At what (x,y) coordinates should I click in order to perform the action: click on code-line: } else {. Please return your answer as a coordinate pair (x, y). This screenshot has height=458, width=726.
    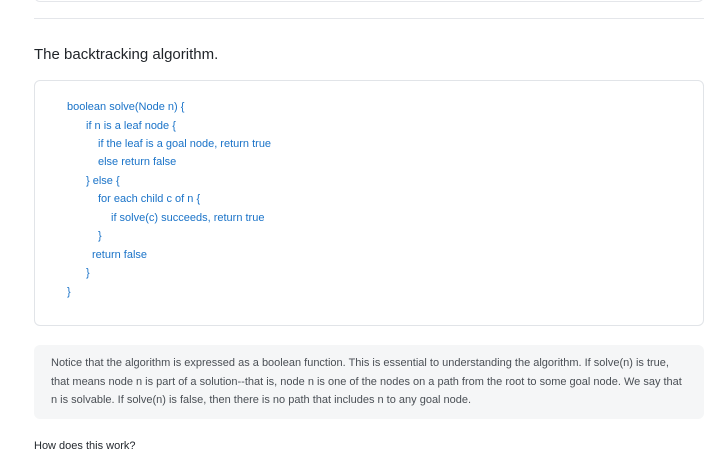
    Looking at the image, I should click on (103, 181).